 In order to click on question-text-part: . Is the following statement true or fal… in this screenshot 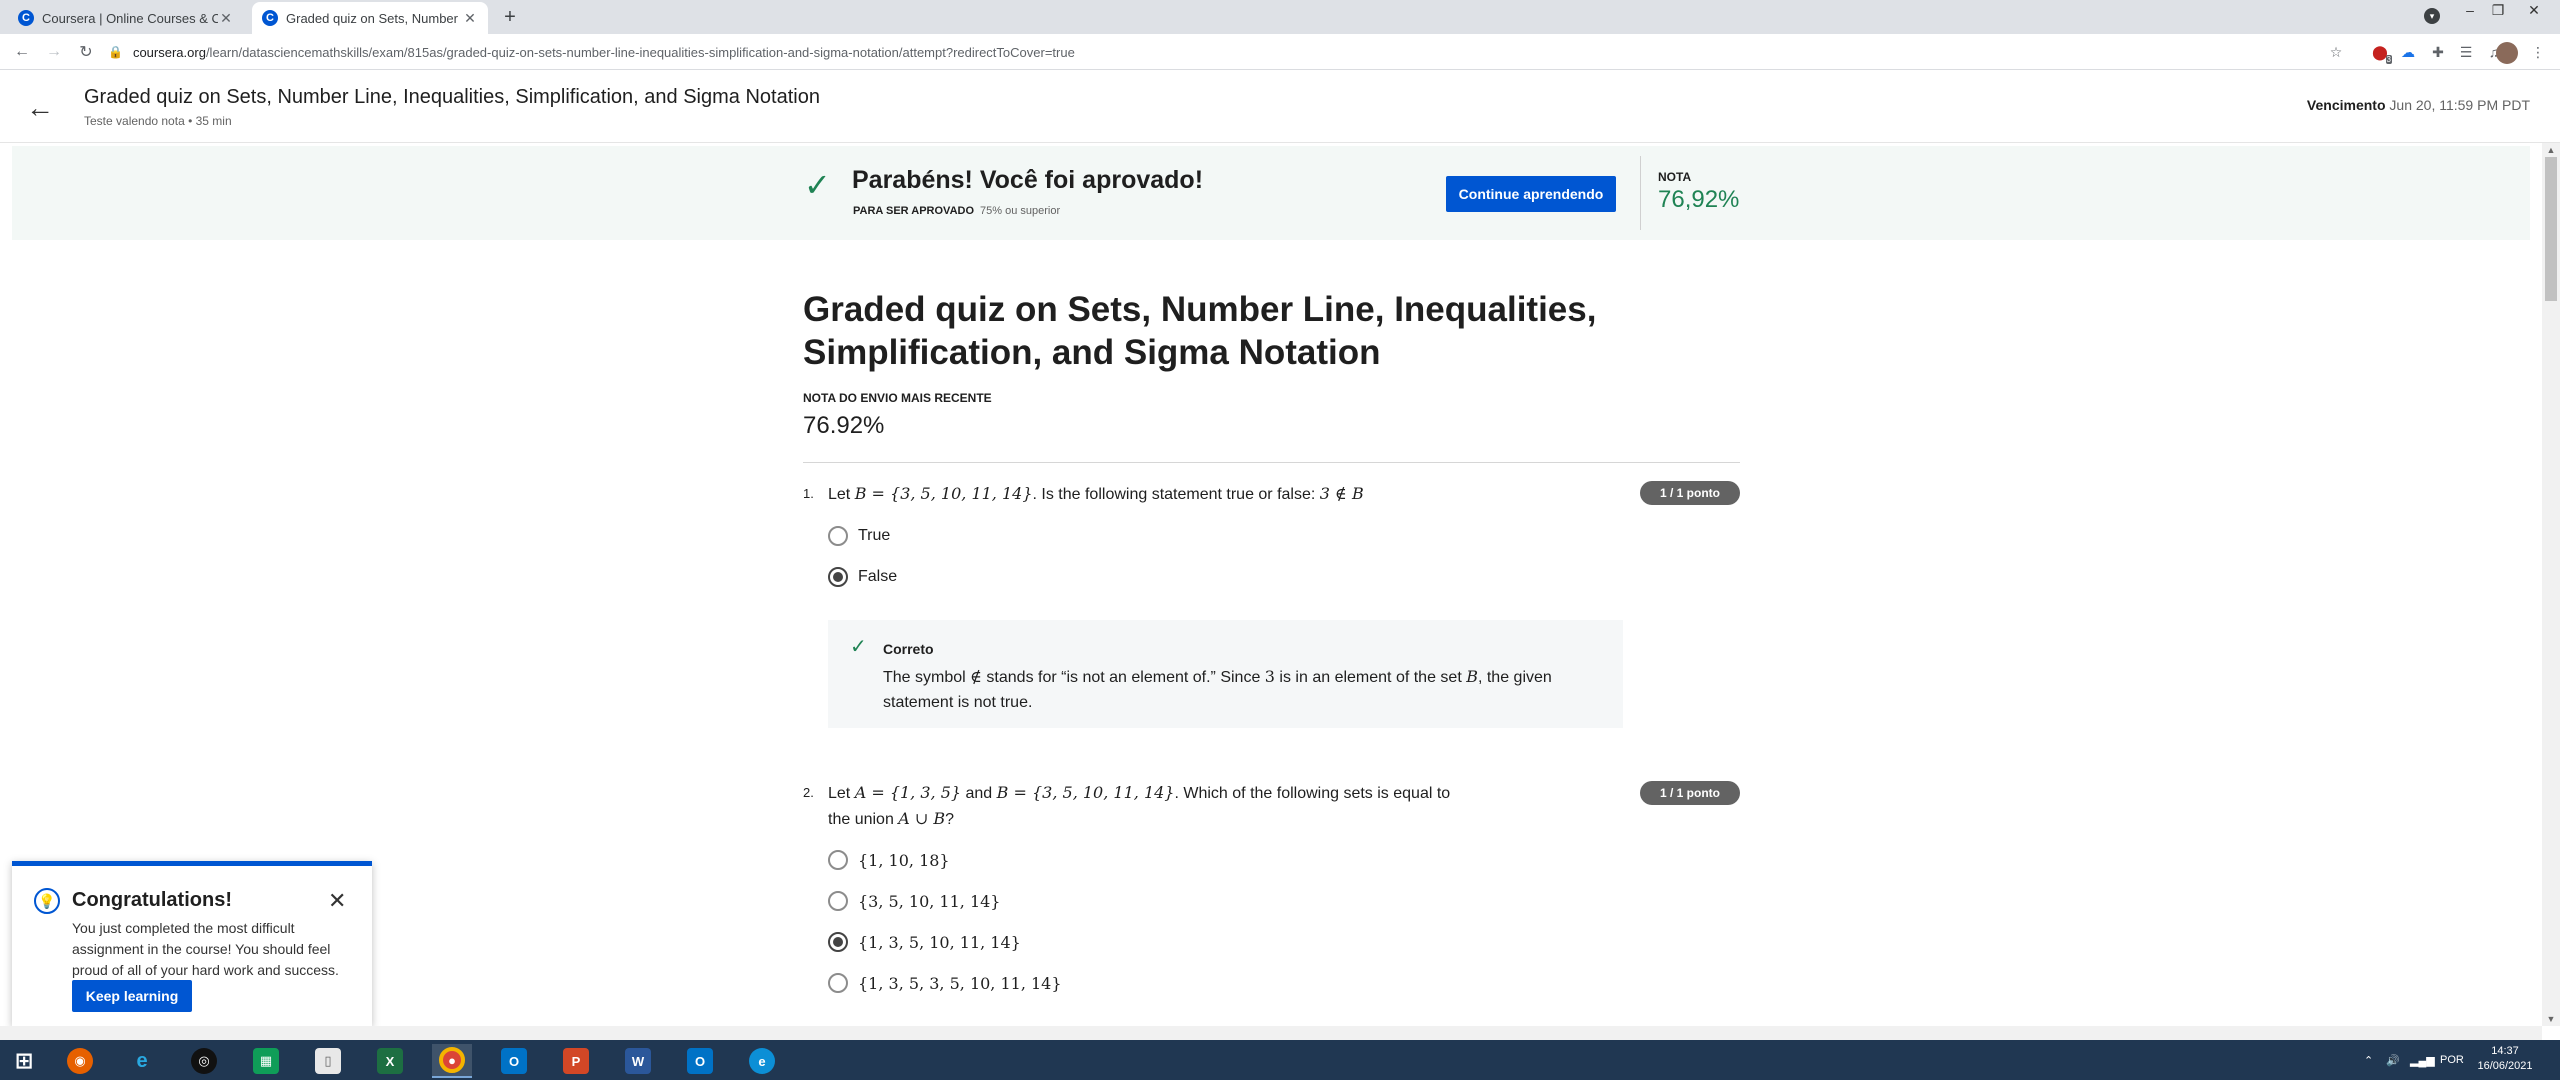, I will do `click(1176, 494)`.